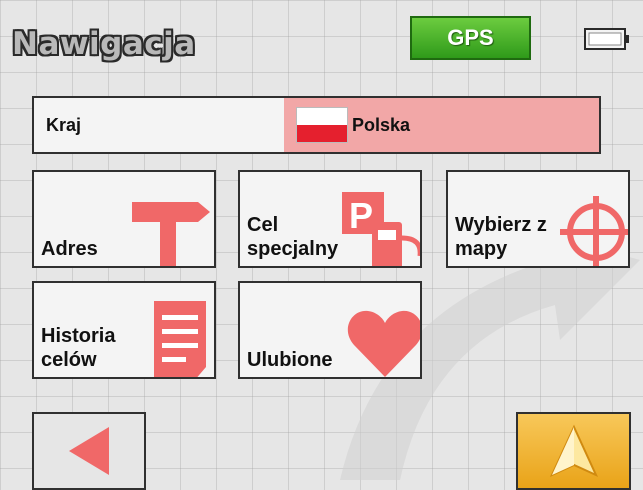  I want to click on select-from-map-label: Wybierz z mapy, so click(501, 237).